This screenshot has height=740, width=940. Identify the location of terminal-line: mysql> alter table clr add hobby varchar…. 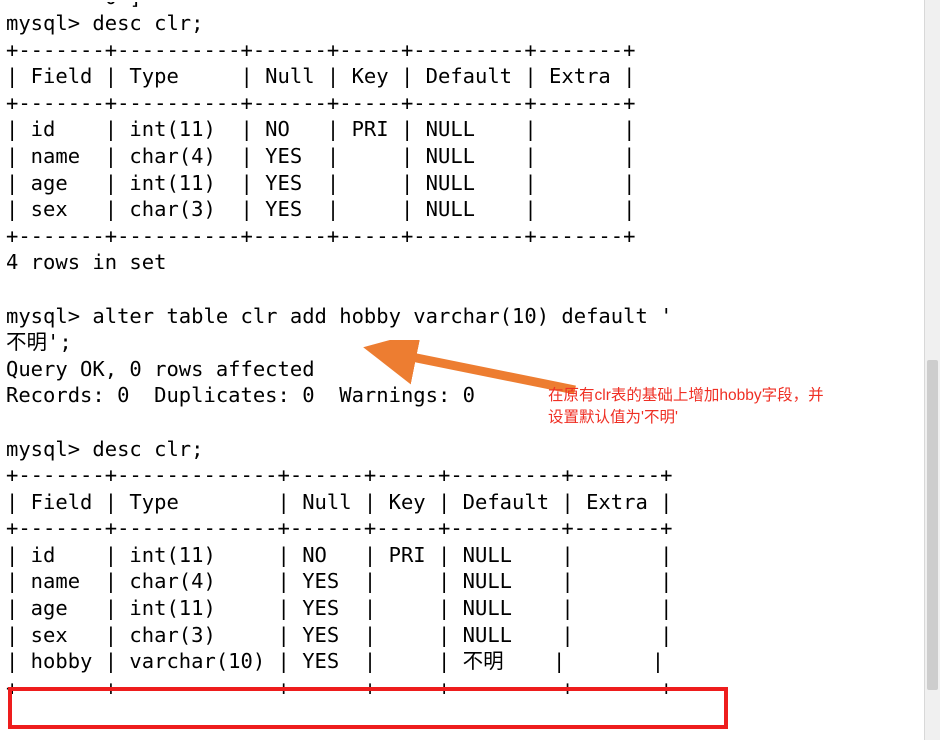
(339, 315).